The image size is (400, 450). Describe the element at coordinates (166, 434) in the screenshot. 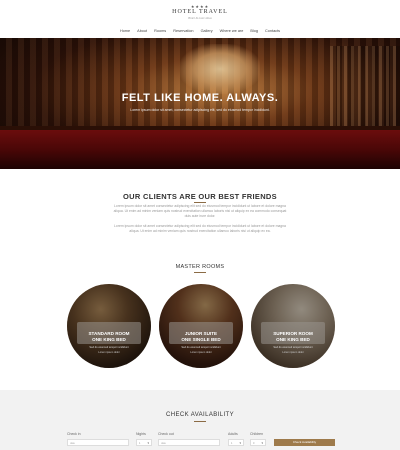

I see `checkout-label: Check out` at that location.